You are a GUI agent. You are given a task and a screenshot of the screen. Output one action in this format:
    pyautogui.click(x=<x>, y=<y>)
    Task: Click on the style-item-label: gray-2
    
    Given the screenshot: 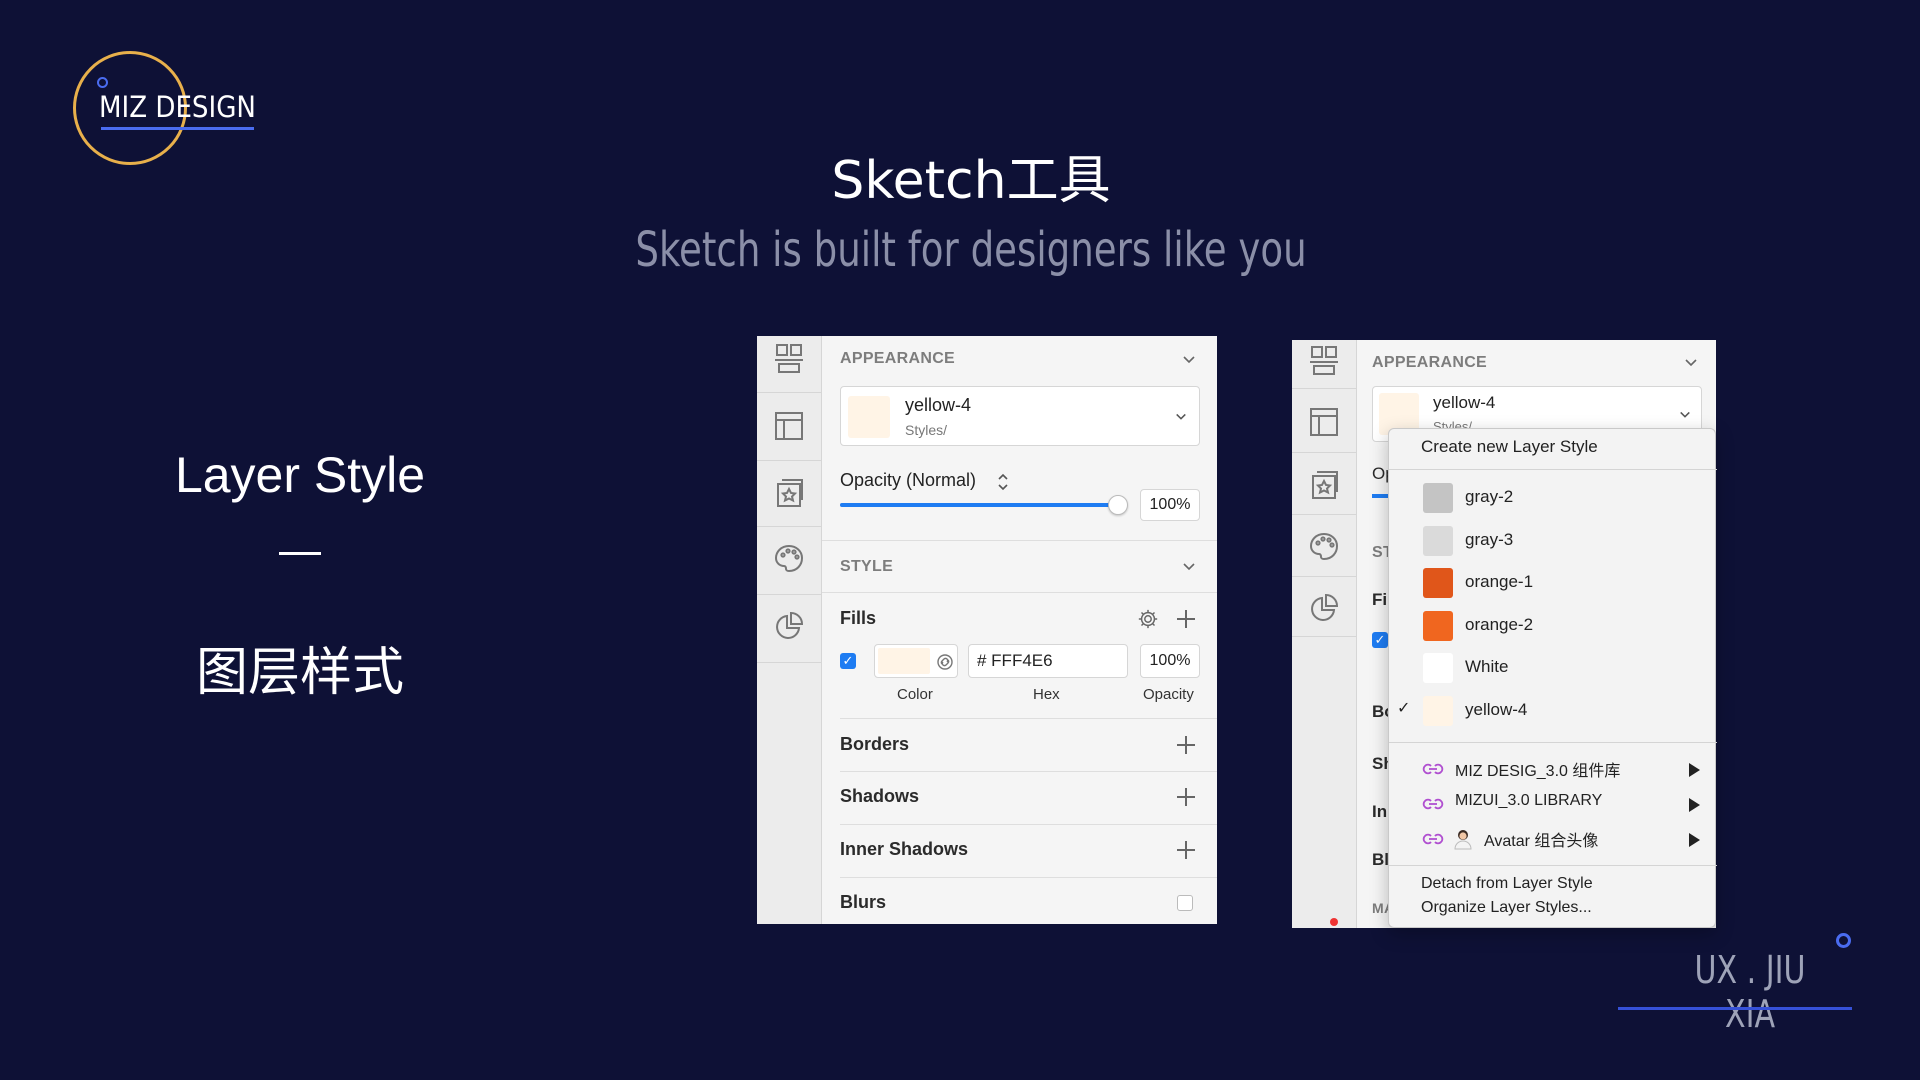 What is the action you would take?
    pyautogui.click(x=1489, y=496)
    